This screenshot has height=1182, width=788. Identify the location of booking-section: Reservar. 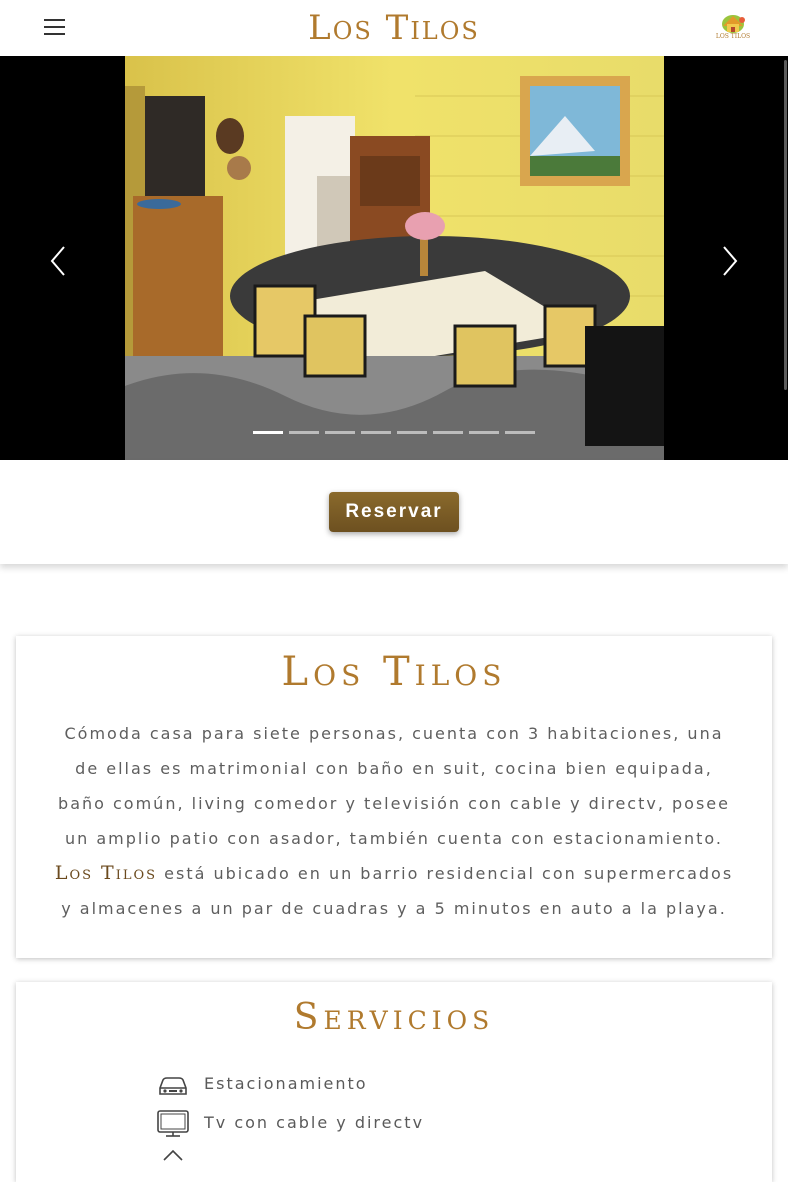
(394, 512).